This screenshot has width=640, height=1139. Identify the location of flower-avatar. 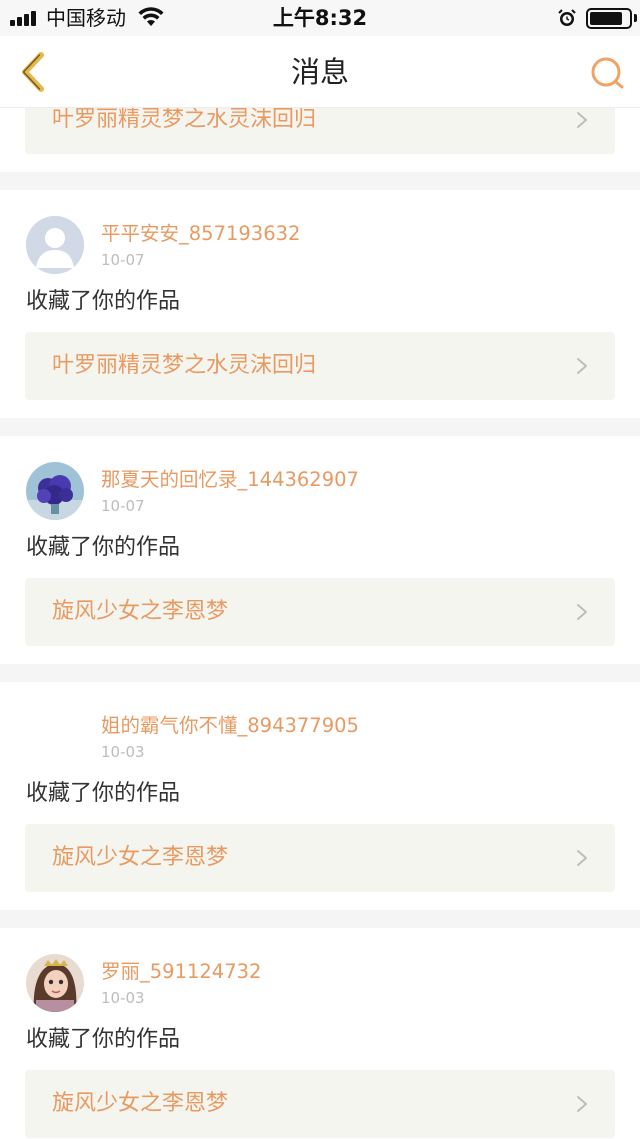
(55, 491).